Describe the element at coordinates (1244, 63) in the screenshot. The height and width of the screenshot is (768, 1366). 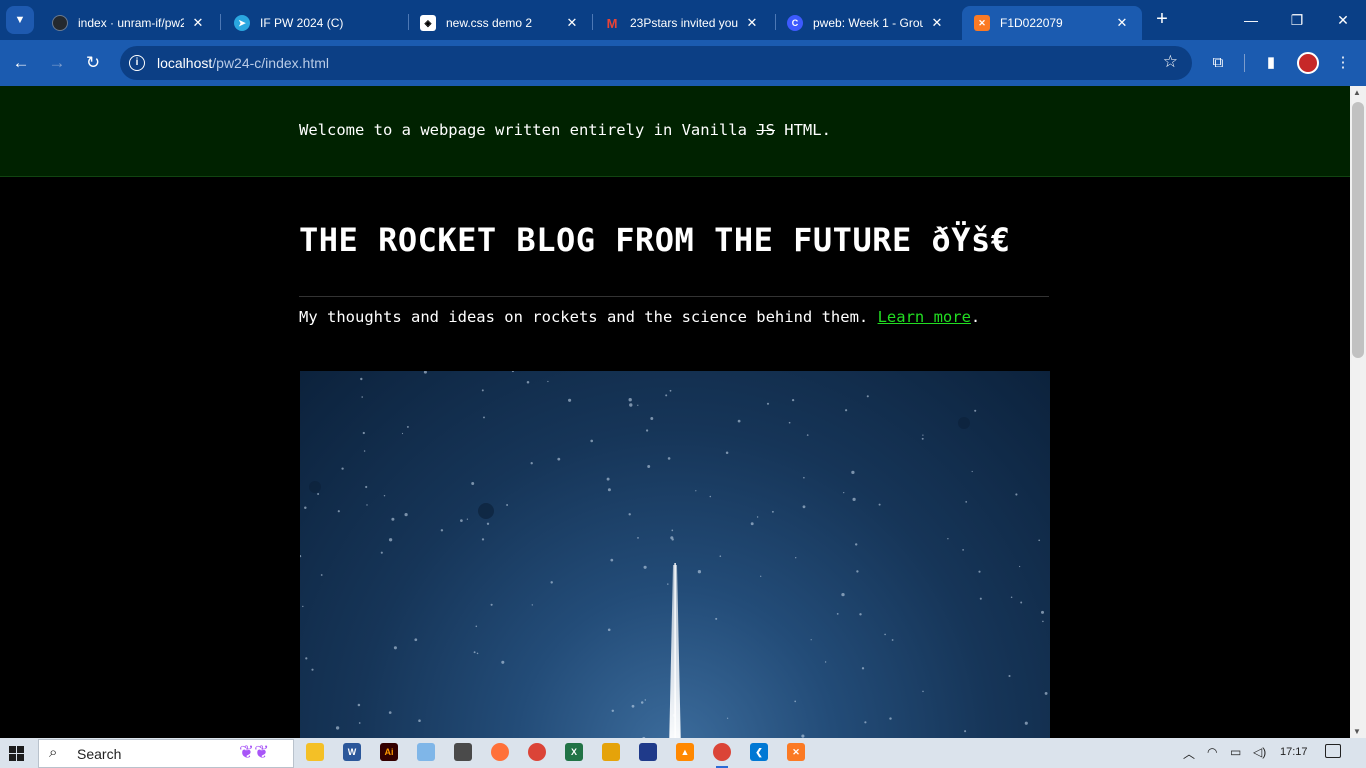
I see `toolbar-divider` at that location.